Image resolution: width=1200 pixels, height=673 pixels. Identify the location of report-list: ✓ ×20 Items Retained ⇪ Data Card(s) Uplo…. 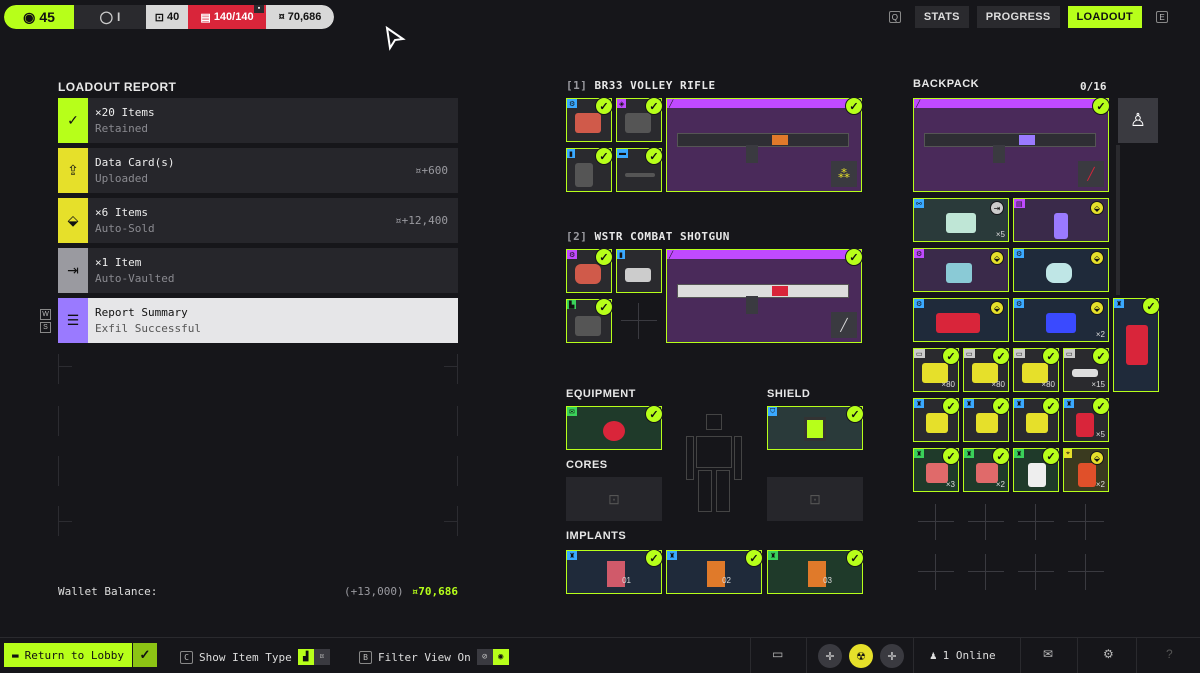
(258, 223).